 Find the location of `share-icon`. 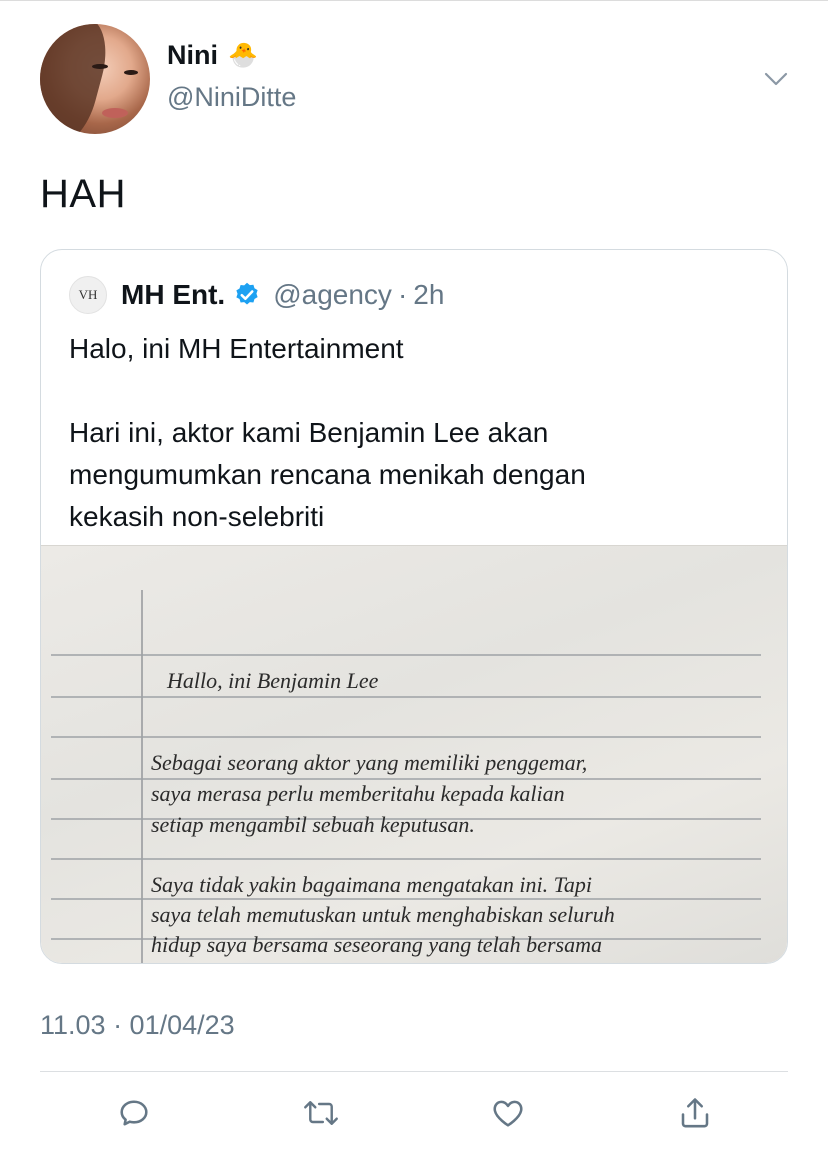

share-icon is located at coordinates (695, 1113).